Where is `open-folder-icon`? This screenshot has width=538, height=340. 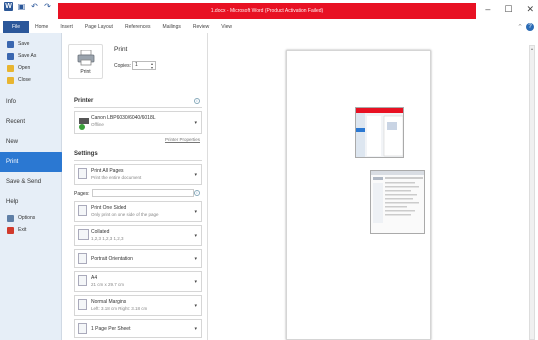
open-folder-icon is located at coordinates (10, 68).